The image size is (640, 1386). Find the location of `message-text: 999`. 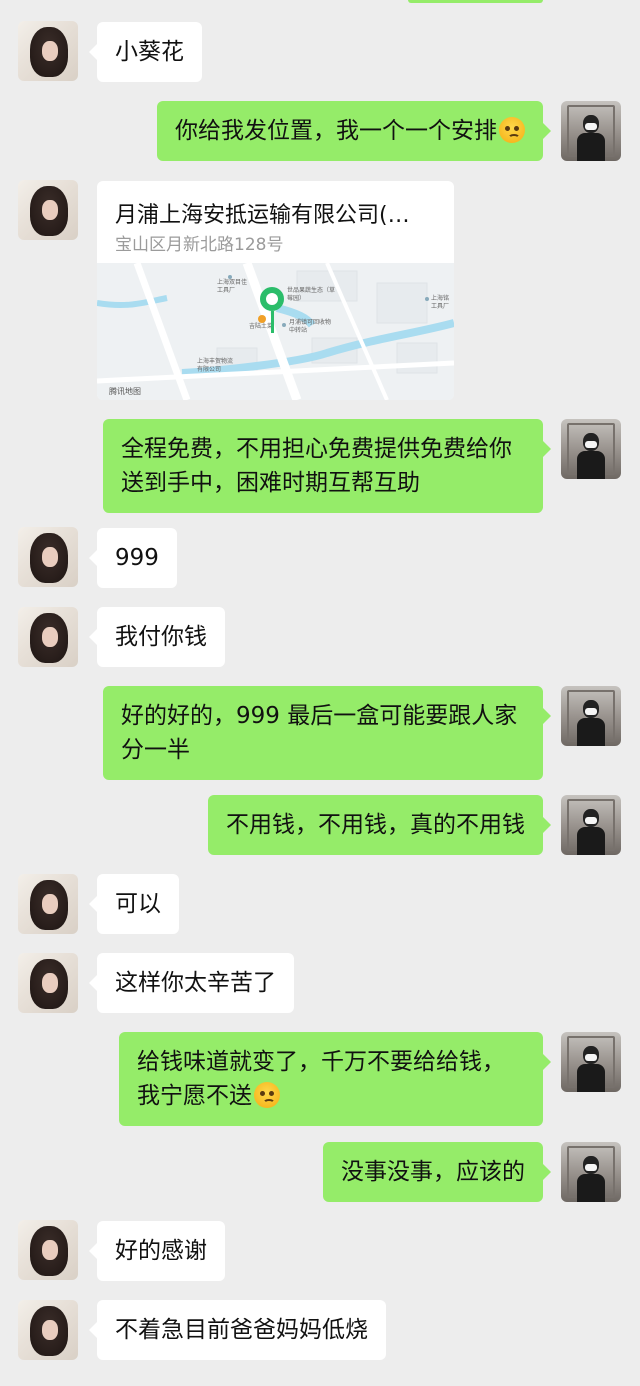

message-text: 999 is located at coordinates (137, 558).